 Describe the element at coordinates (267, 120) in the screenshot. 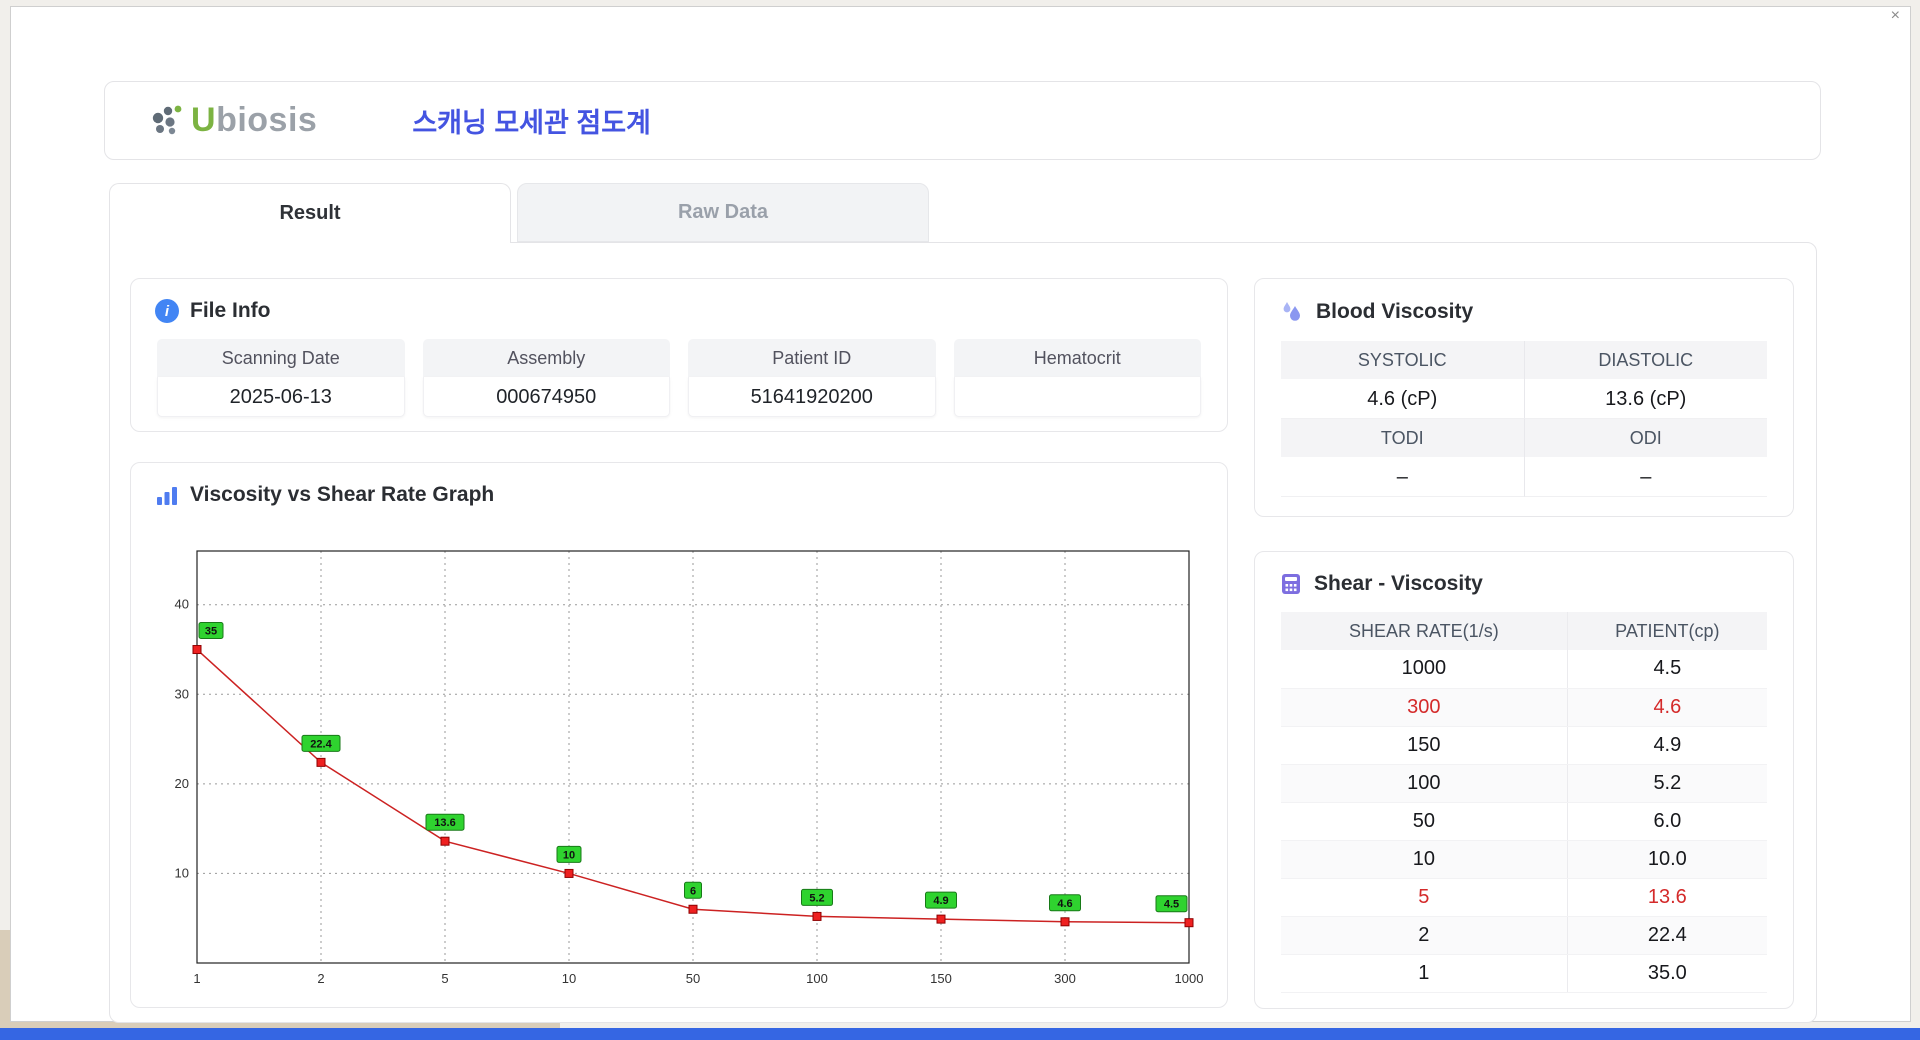

I see `logo-text-rest: biosis` at that location.